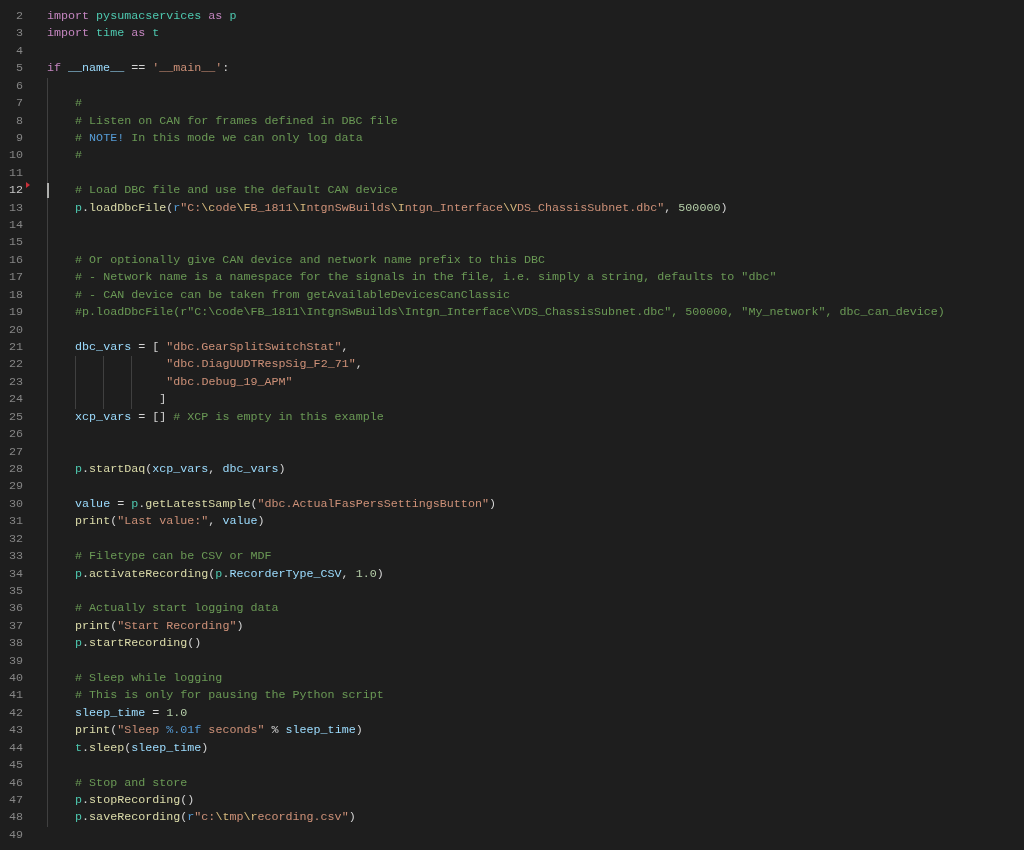  I want to click on line-number: 21, so click(15, 347).